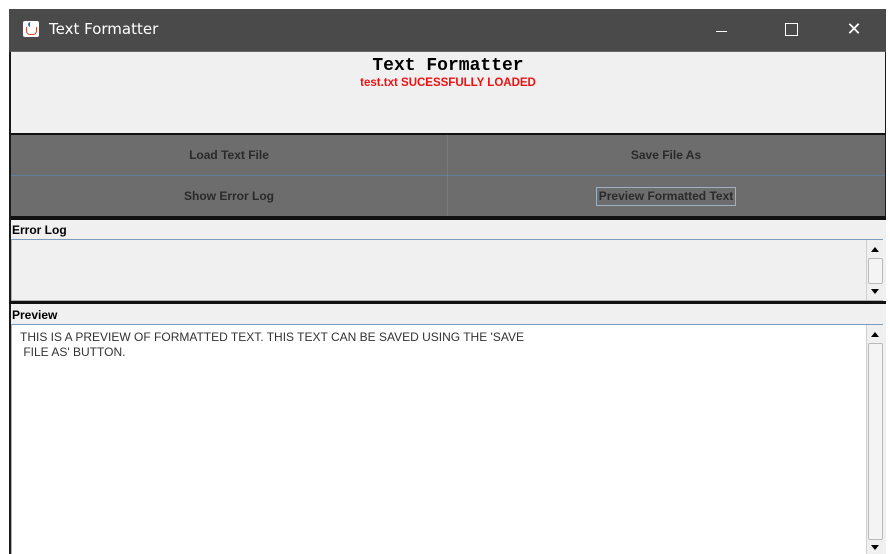  I want to click on section-divider, so click(447, 302).